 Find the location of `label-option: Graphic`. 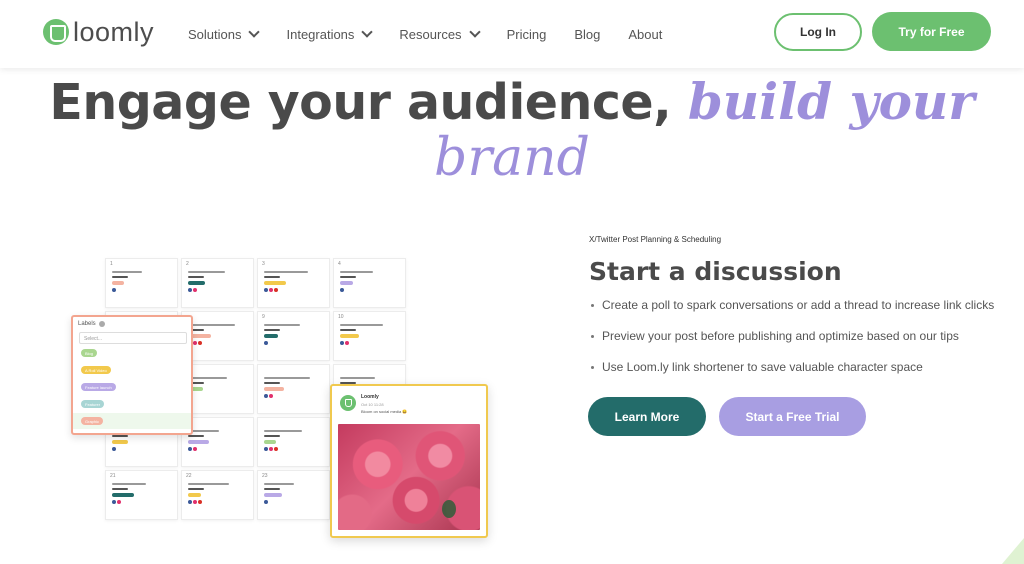

label-option: Graphic is located at coordinates (132, 421).